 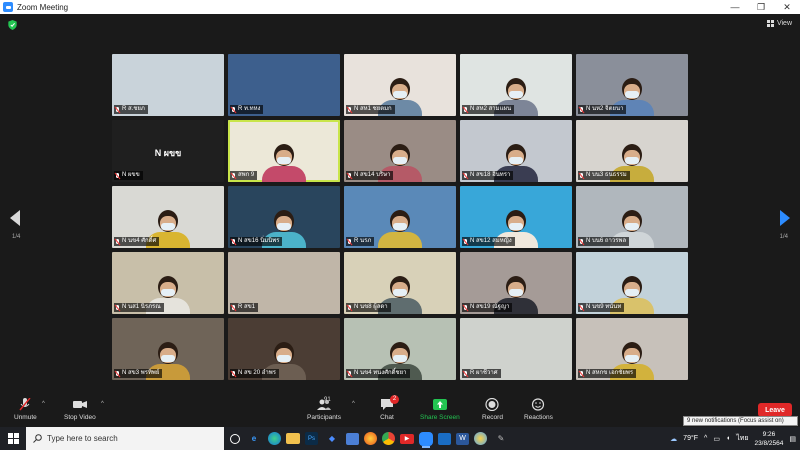 What do you see at coordinates (284, 151) in the screenshot?
I see `participant-tile: สพก 9` at bounding box center [284, 151].